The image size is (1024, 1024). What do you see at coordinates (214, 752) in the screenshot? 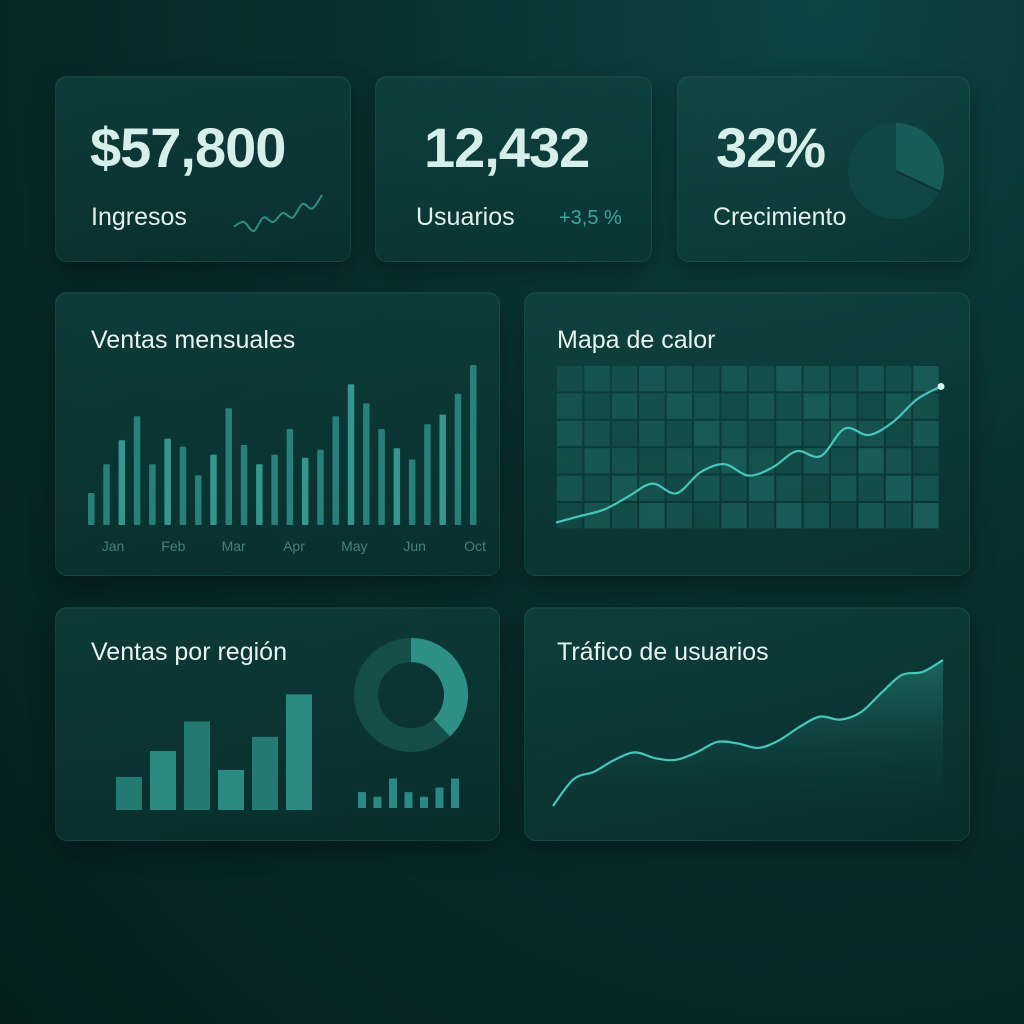
I see `region-sales-bar-chart` at bounding box center [214, 752].